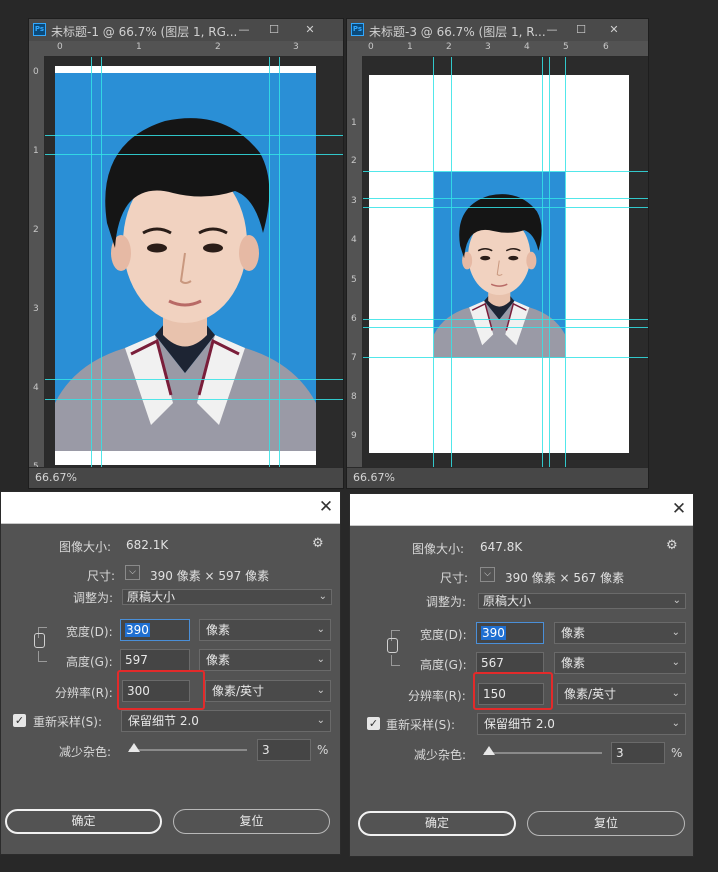 This screenshot has width=718, height=872. Describe the element at coordinates (510, 663) in the screenshot. I see `height-input: 567` at that location.